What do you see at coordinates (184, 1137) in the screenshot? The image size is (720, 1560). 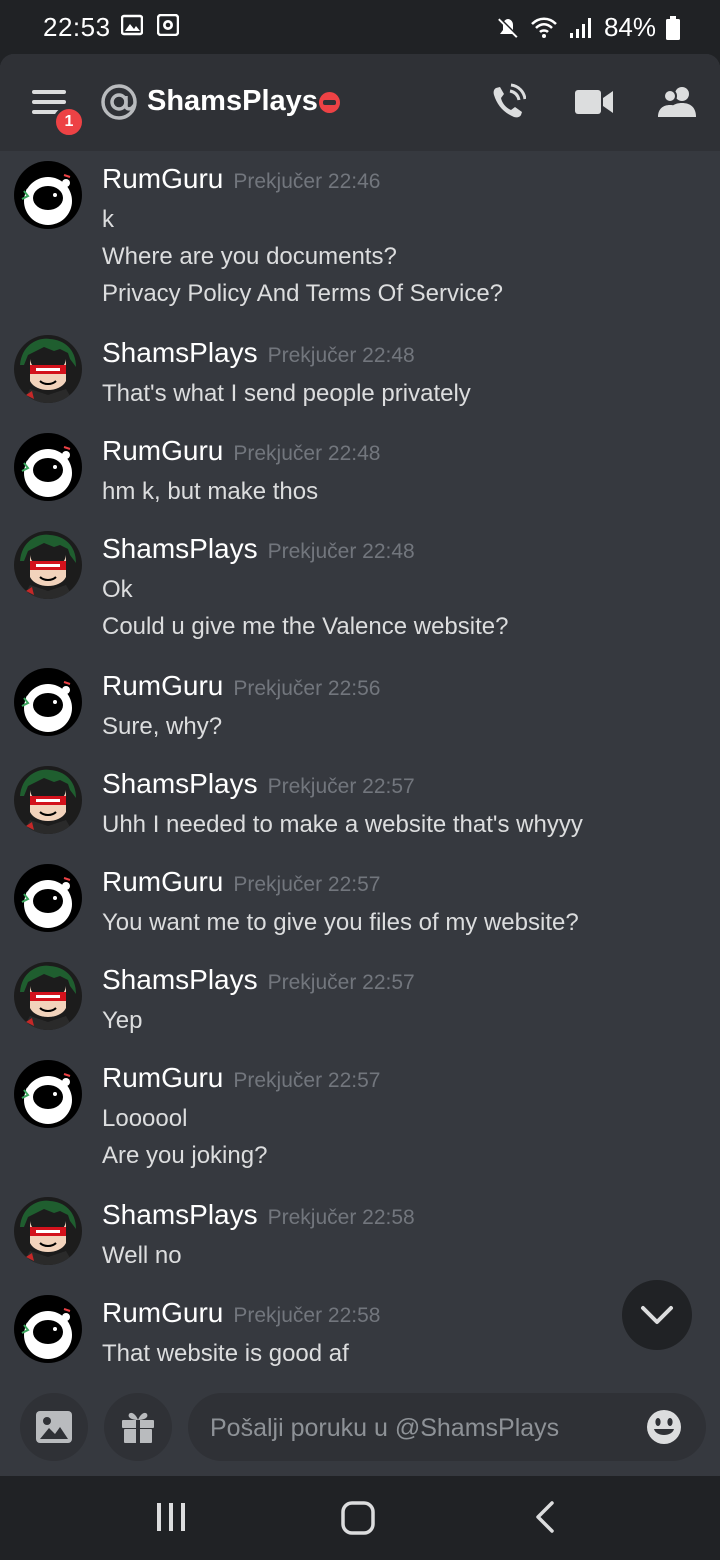 I see `message-body: Loooool Are you joking?` at bounding box center [184, 1137].